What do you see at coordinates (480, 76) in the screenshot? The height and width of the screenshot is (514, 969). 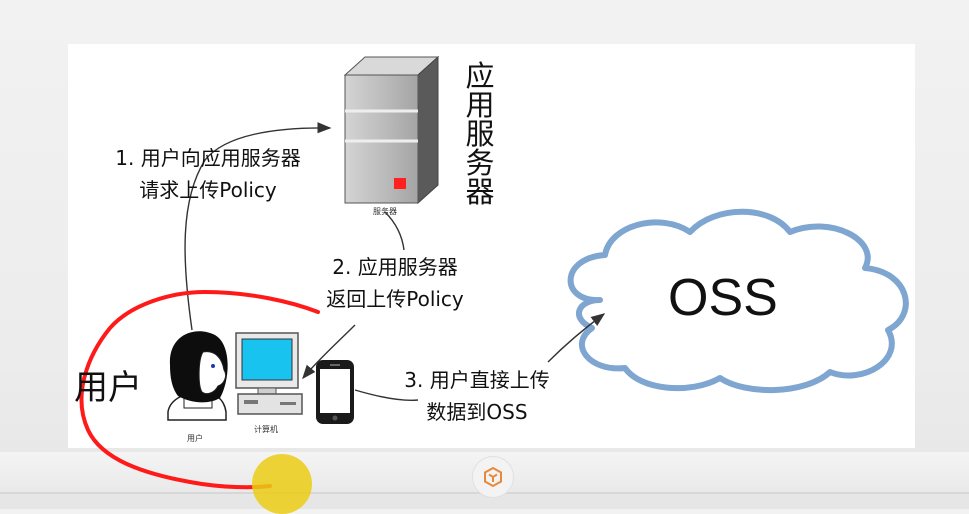 I see `server-title-char: 应` at bounding box center [480, 76].